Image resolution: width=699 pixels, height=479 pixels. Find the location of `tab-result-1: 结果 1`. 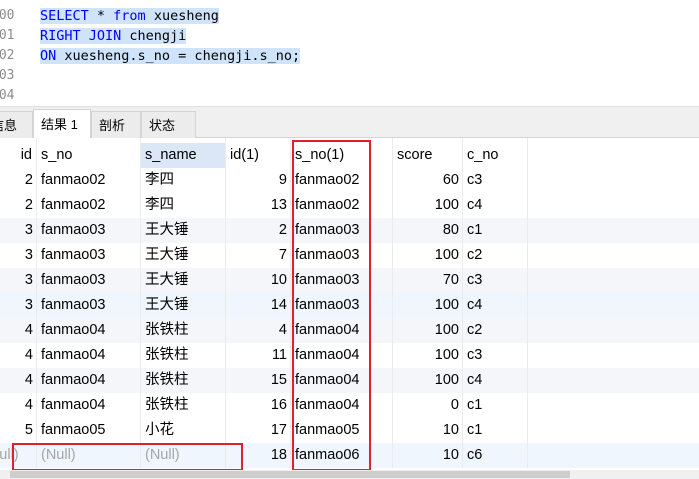

tab-result-1: 结果 1 is located at coordinates (62, 124).